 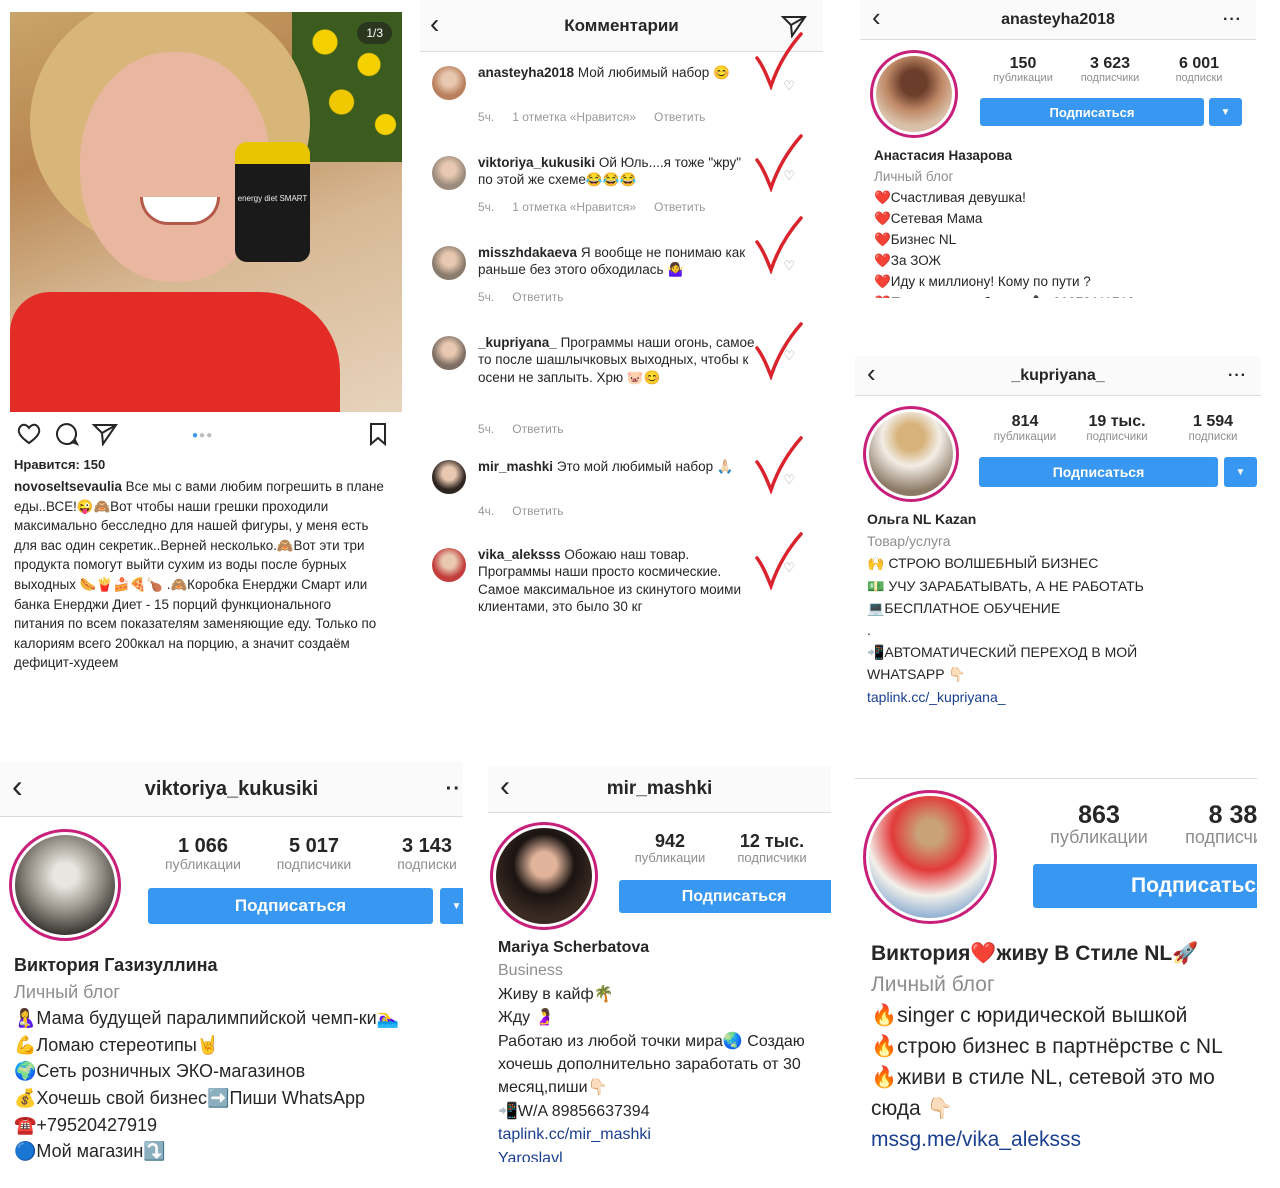 I want to click on bio-link: mssg.me/vika_aleksss, so click(x=1047, y=1139).